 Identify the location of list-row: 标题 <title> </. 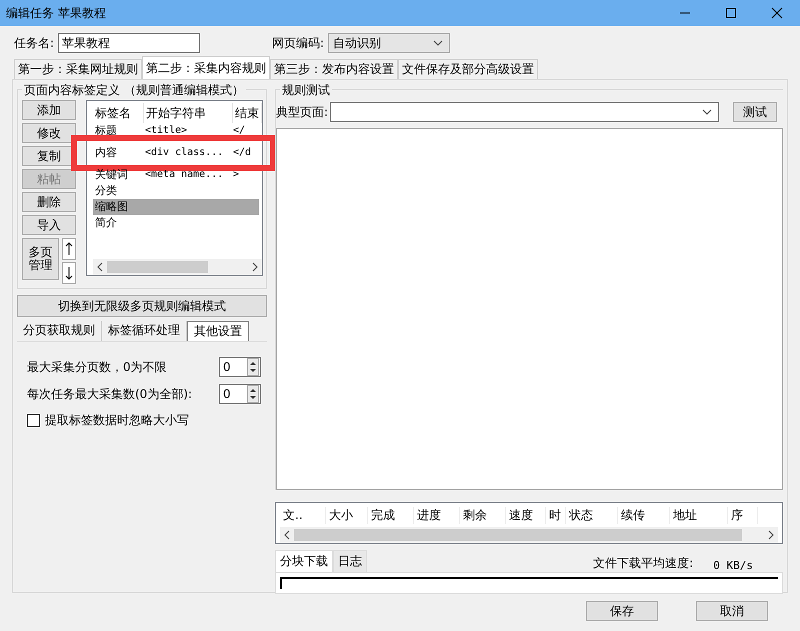
(177, 131).